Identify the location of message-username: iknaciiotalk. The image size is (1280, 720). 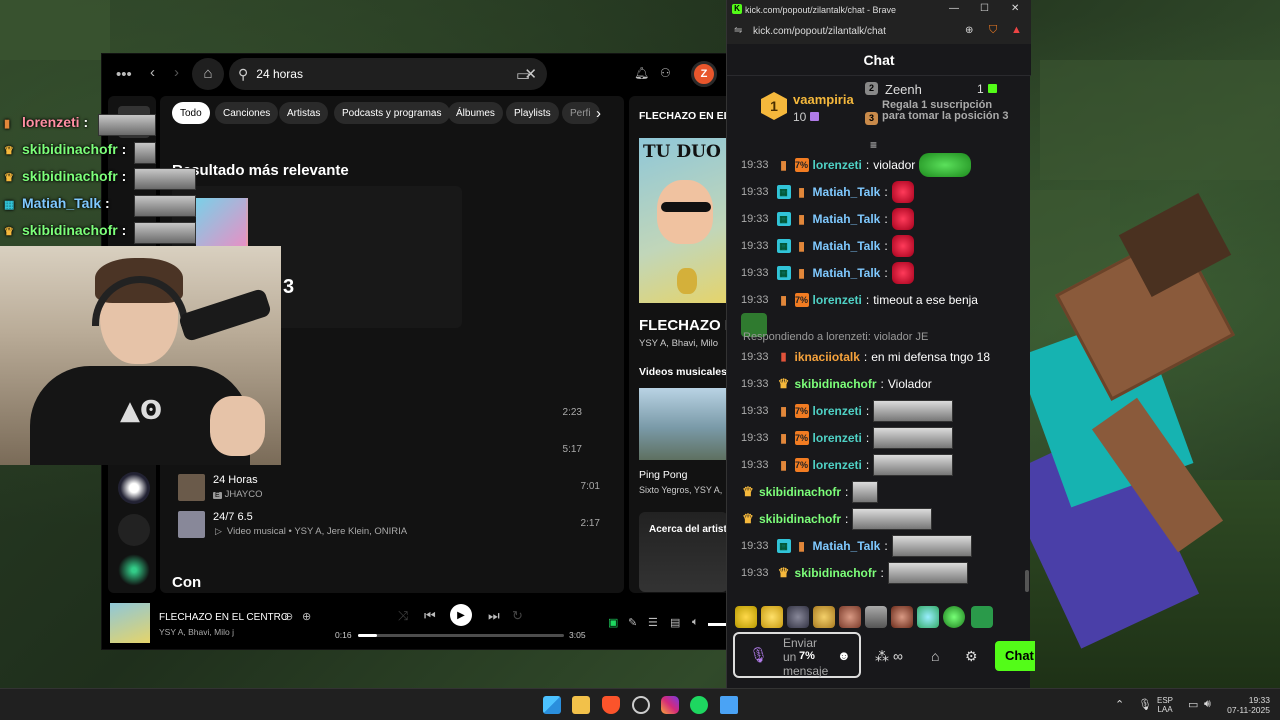
(827, 357).